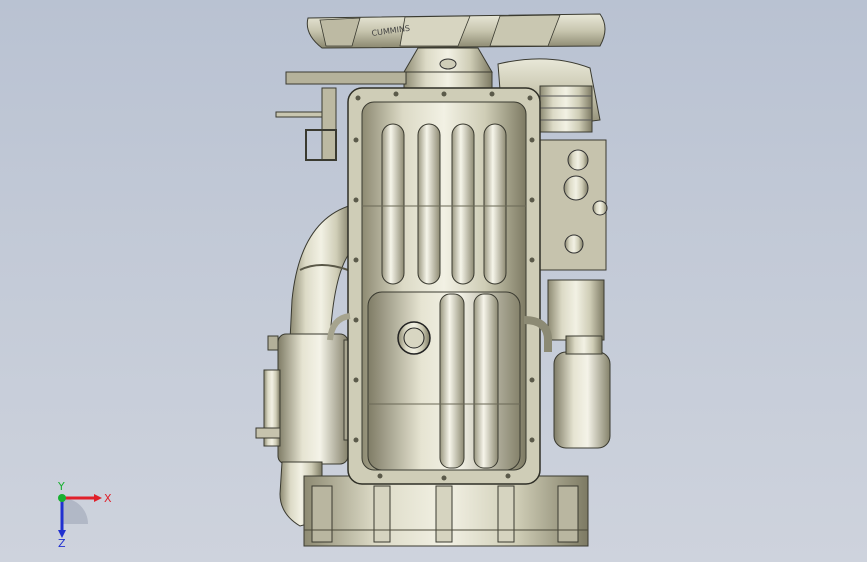  What do you see at coordinates (573, 240) in the screenshot?
I see `fuel-filter-assembly` at bounding box center [573, 240].